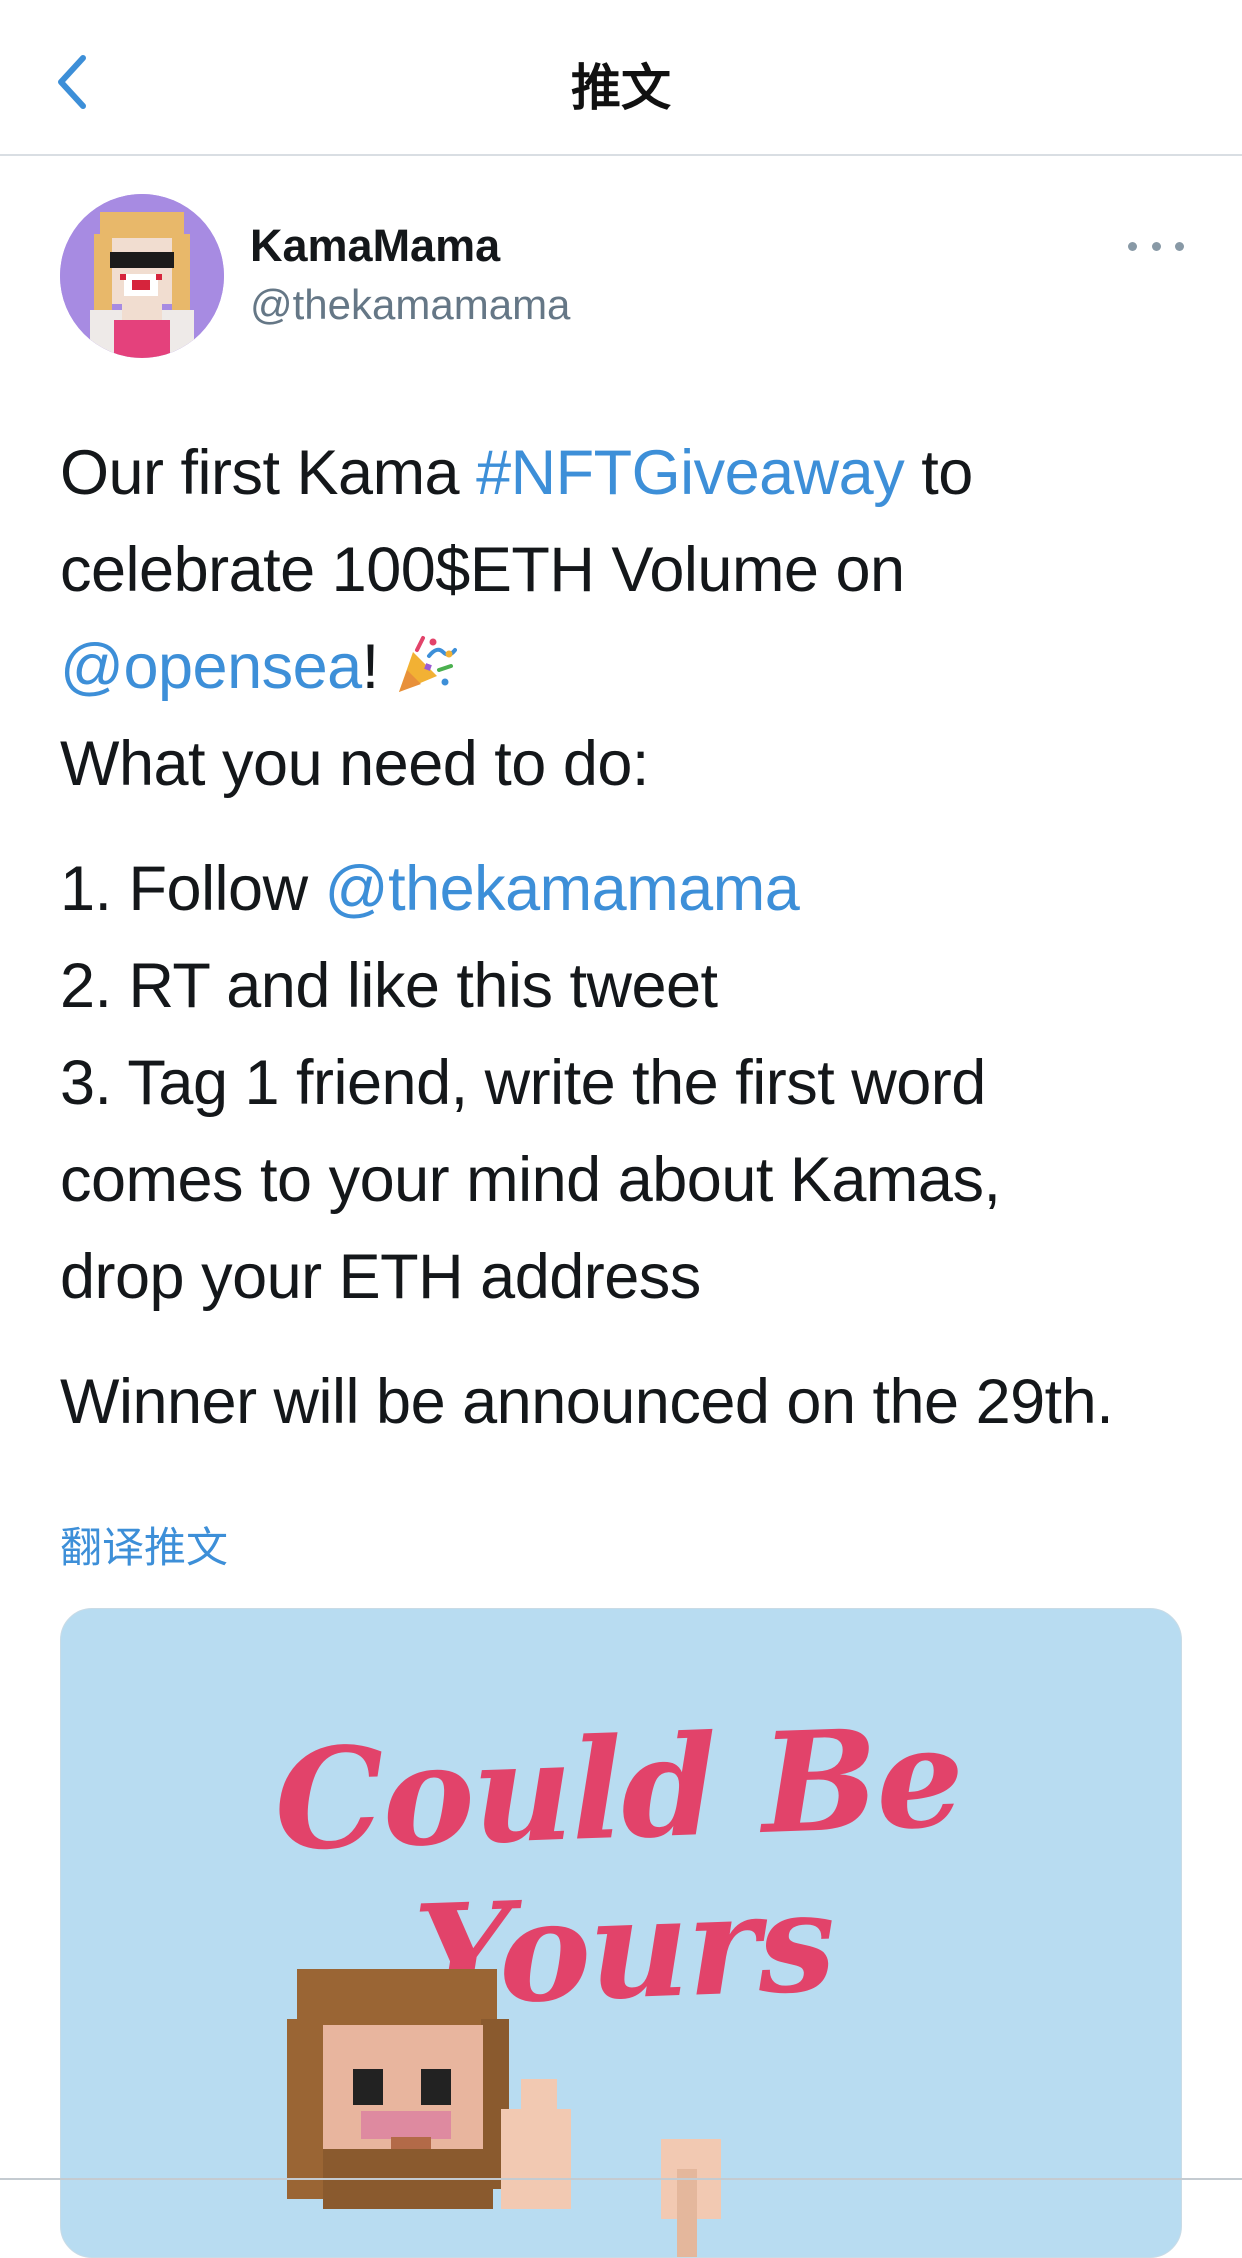 The image size is (1242, 2258). Describe the element at coordinates (268, 473) in the screenshot. I see `tweet-text-span: Our first Kama` at that location.